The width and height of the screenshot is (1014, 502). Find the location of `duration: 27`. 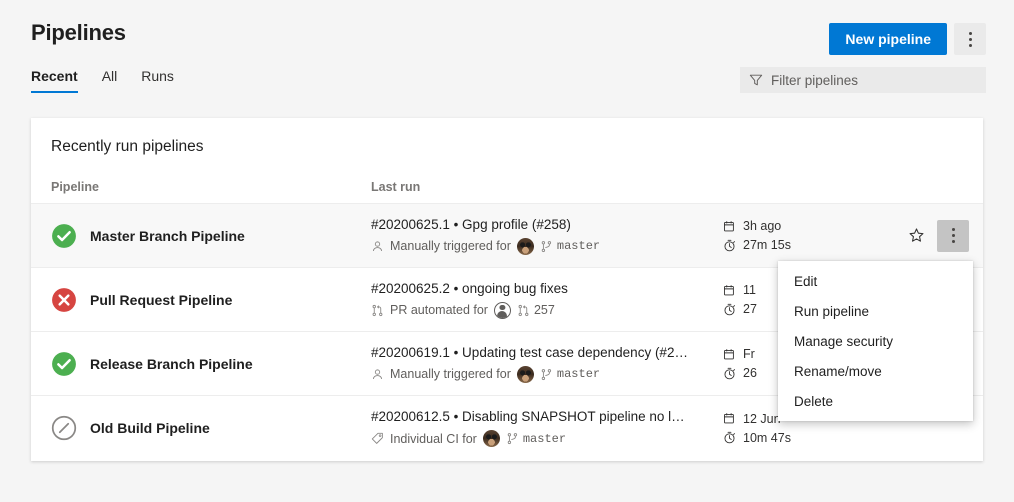

duration: 27 is located at coordinates (750, 309).